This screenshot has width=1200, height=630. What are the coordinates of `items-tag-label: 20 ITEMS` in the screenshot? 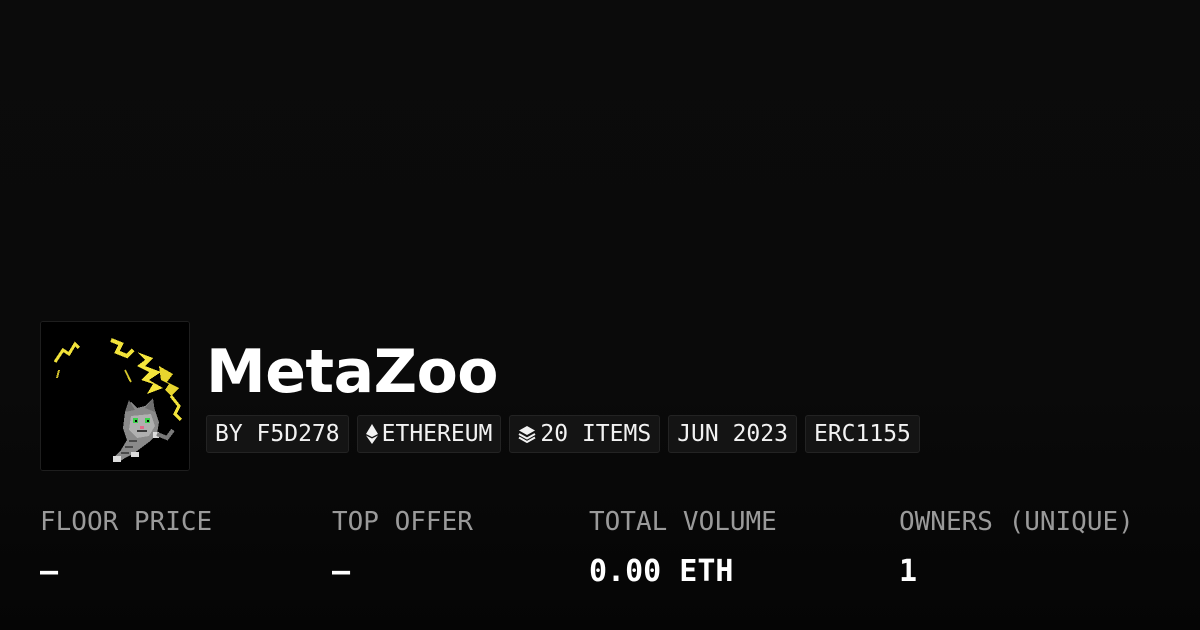 It's located at (596, 434).